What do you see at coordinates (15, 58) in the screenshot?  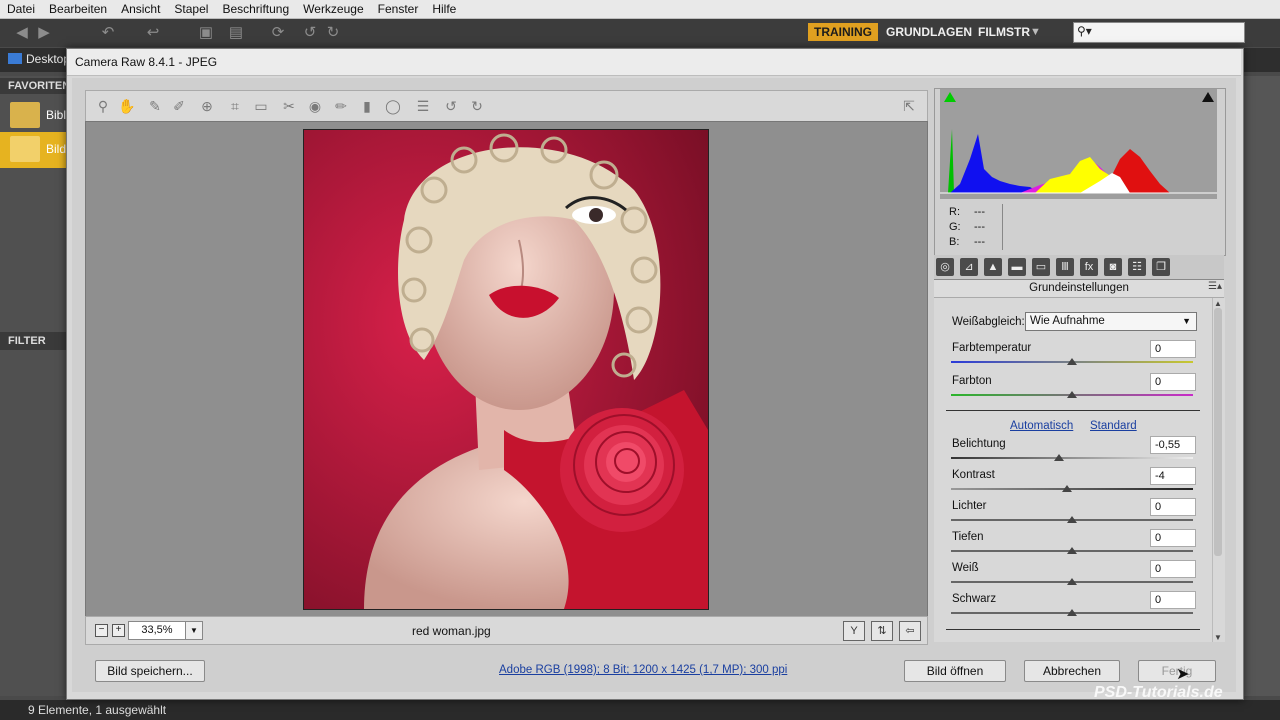 I see `monitor-icon` at bounding box center [15, 58].